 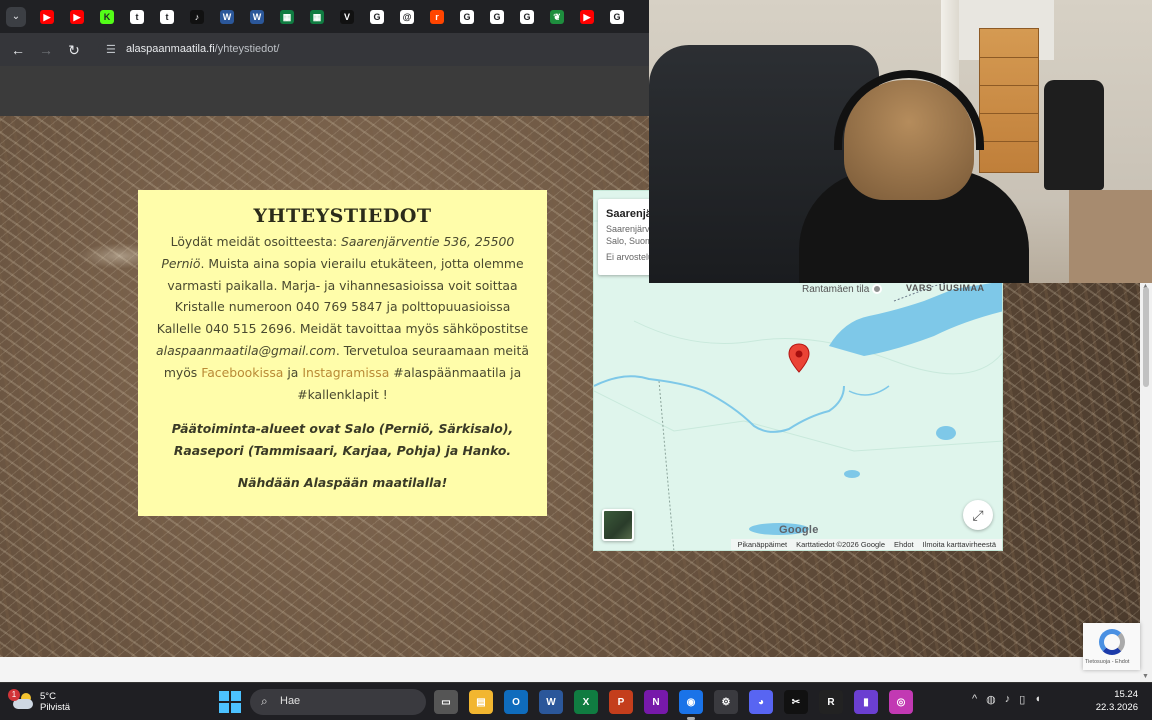 What do you see at coordinates (978, 515) in the screenshot?
I see `fullscreen-icon: ⤢` at bounding box center [978, 515].